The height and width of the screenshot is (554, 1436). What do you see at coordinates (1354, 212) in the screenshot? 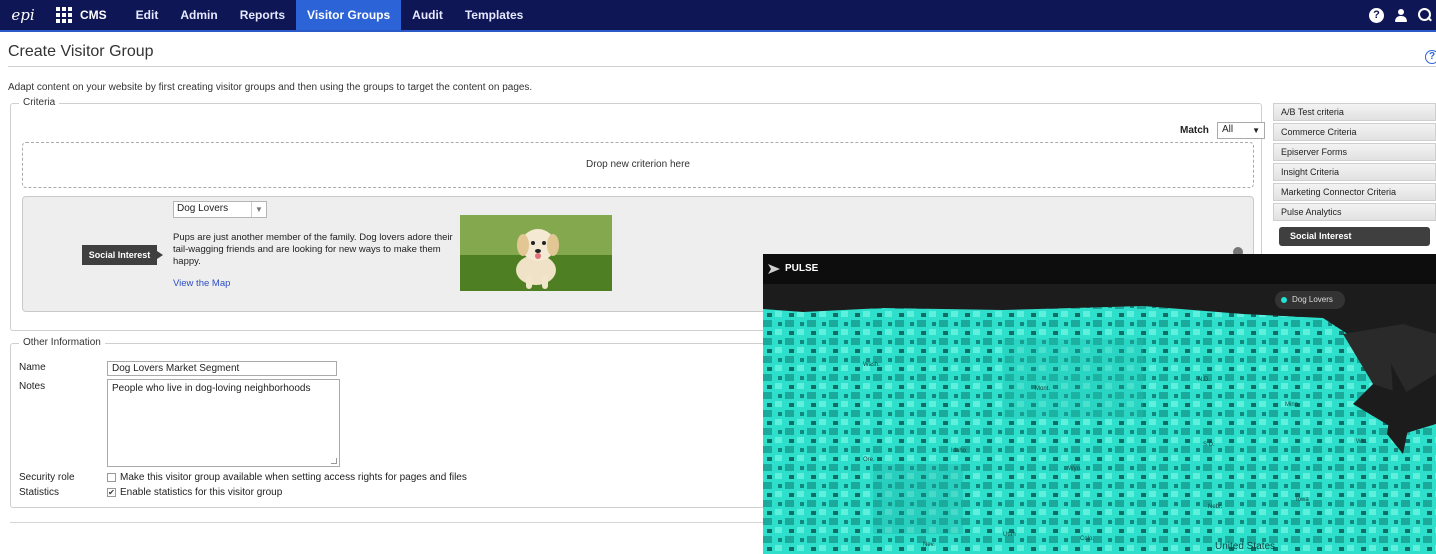
I see `panel-pulse-analytics: Pulse Analytics` at bounding box center [1354, 212].